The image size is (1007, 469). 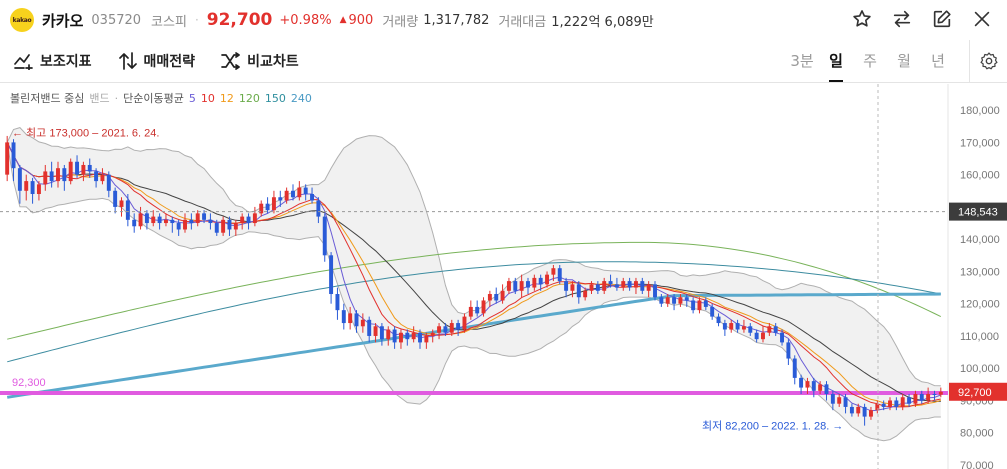 I want to click on trade-strategy-icon, so click(x=127, y=61).